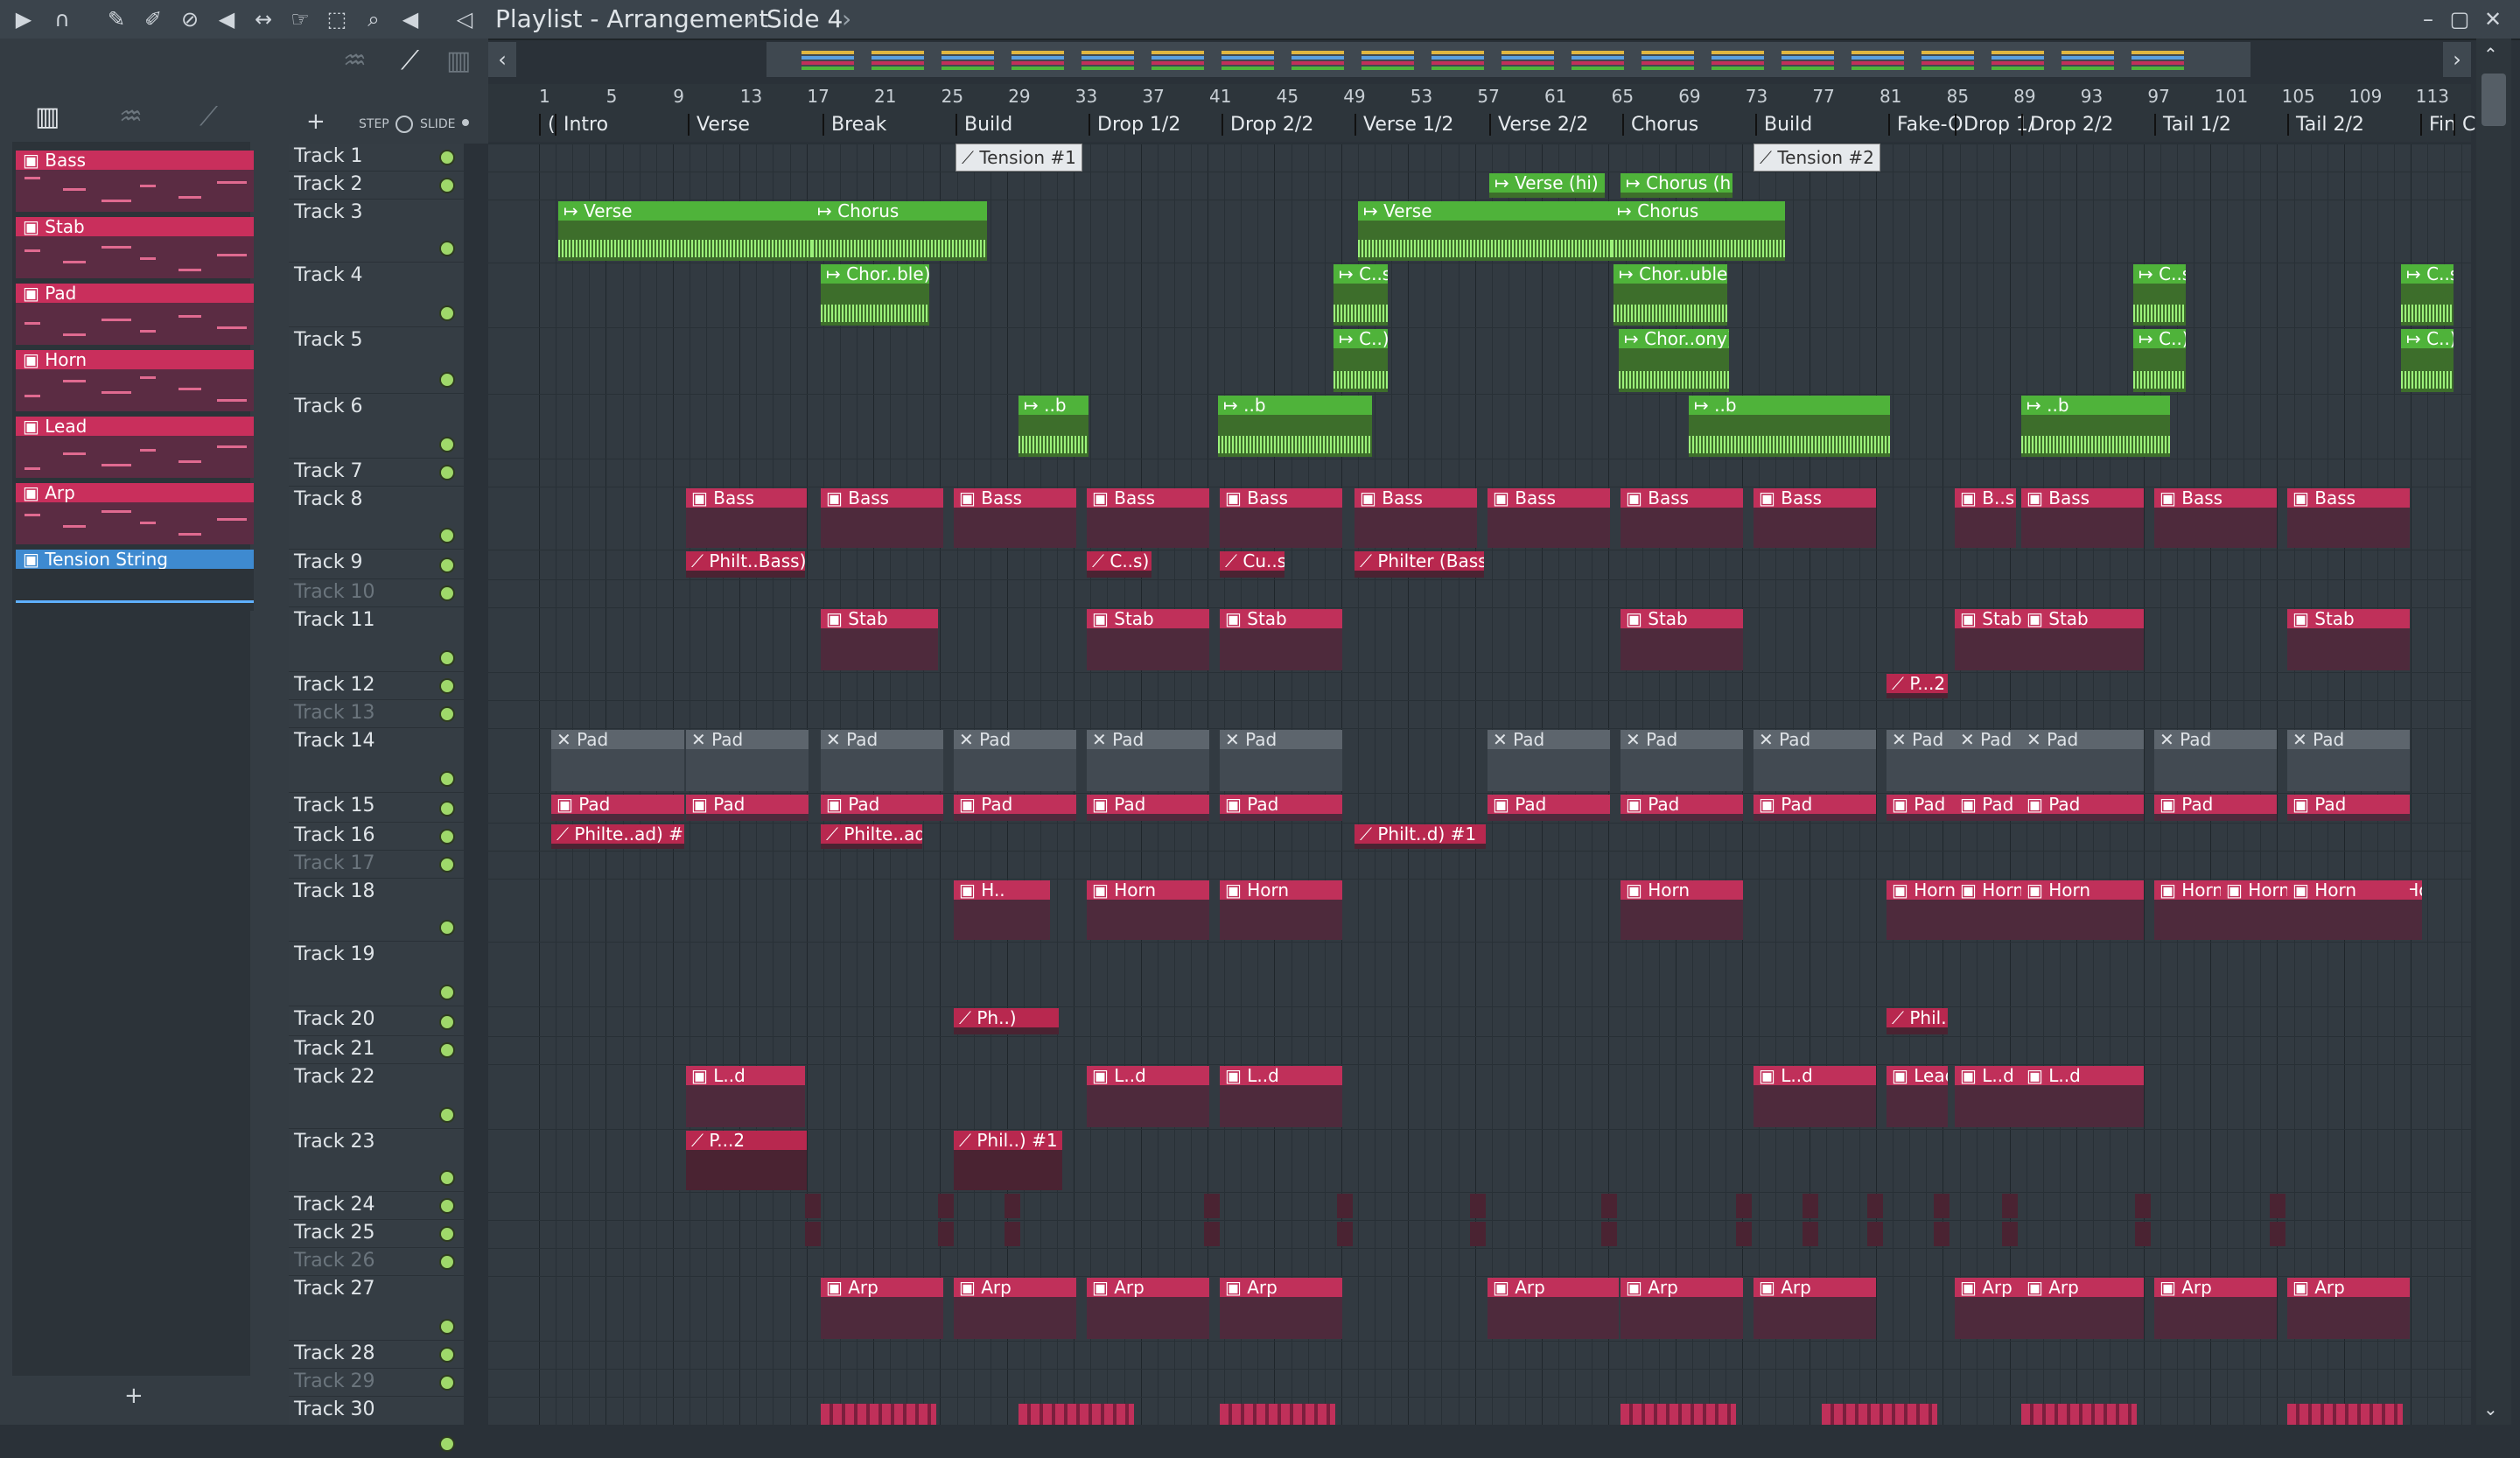 The height and width of the screenshot is (1458, 2520). I want to click on tension-marker: ⟋ Tension #1, so click(1019, 158).